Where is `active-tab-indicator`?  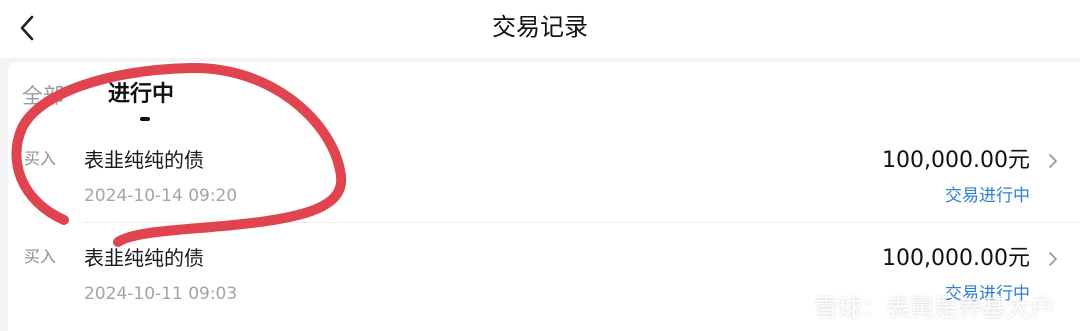
active-tab-indicator is located at coordinates (145, 119).